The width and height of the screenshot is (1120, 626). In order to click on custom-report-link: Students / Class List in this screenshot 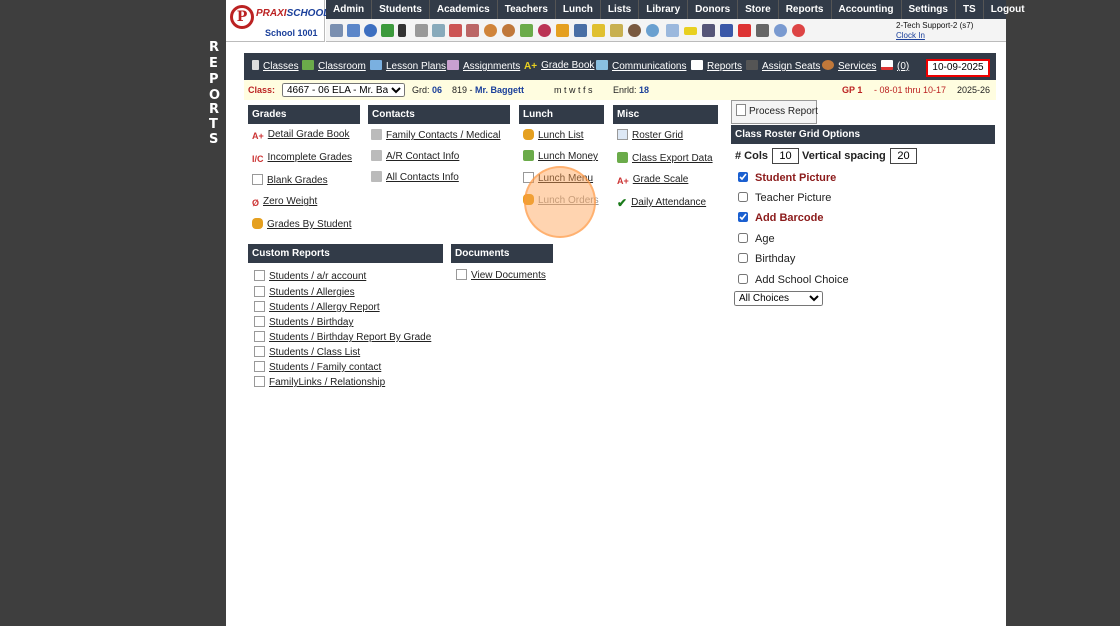, I will do `click(307, 352)`.